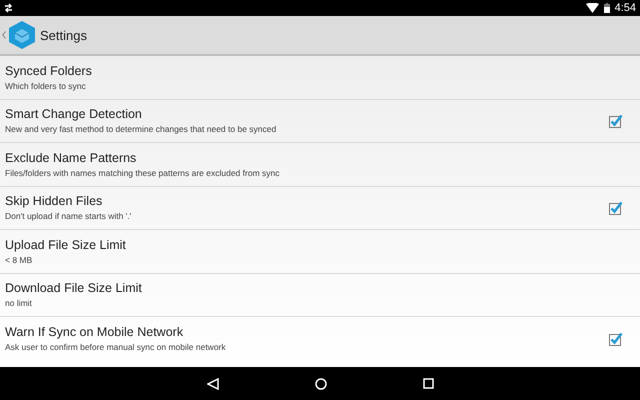 The width and height of the screenshot is (640, 400). What do you see at coordinates (320, 252) in the screenshot?
I see `settings-item: Upload File Size Limit < 8 MB` at bounding box center [320, 252].